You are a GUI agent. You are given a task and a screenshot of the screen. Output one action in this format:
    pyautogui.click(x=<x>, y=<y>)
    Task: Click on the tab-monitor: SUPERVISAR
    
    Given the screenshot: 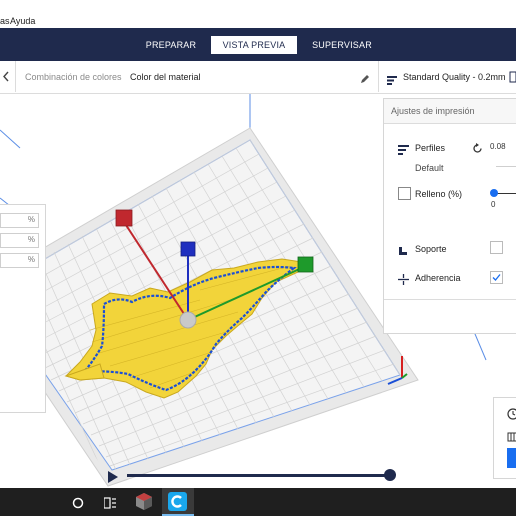 What is the action you would take?
    pyautogui.click(x=342, y=45)
    